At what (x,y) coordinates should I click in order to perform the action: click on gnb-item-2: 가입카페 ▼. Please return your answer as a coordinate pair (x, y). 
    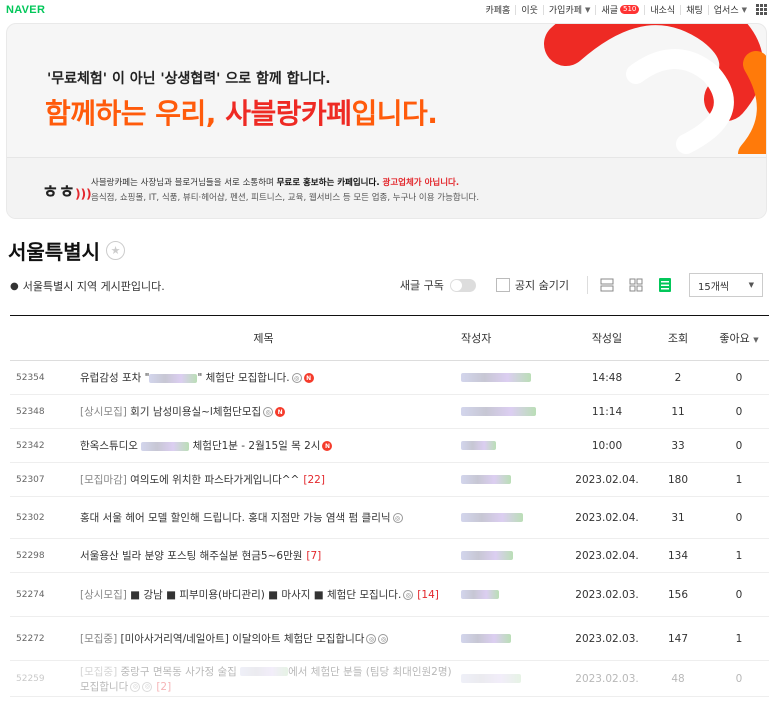
    Looking at the image, I should click on (569, 10).